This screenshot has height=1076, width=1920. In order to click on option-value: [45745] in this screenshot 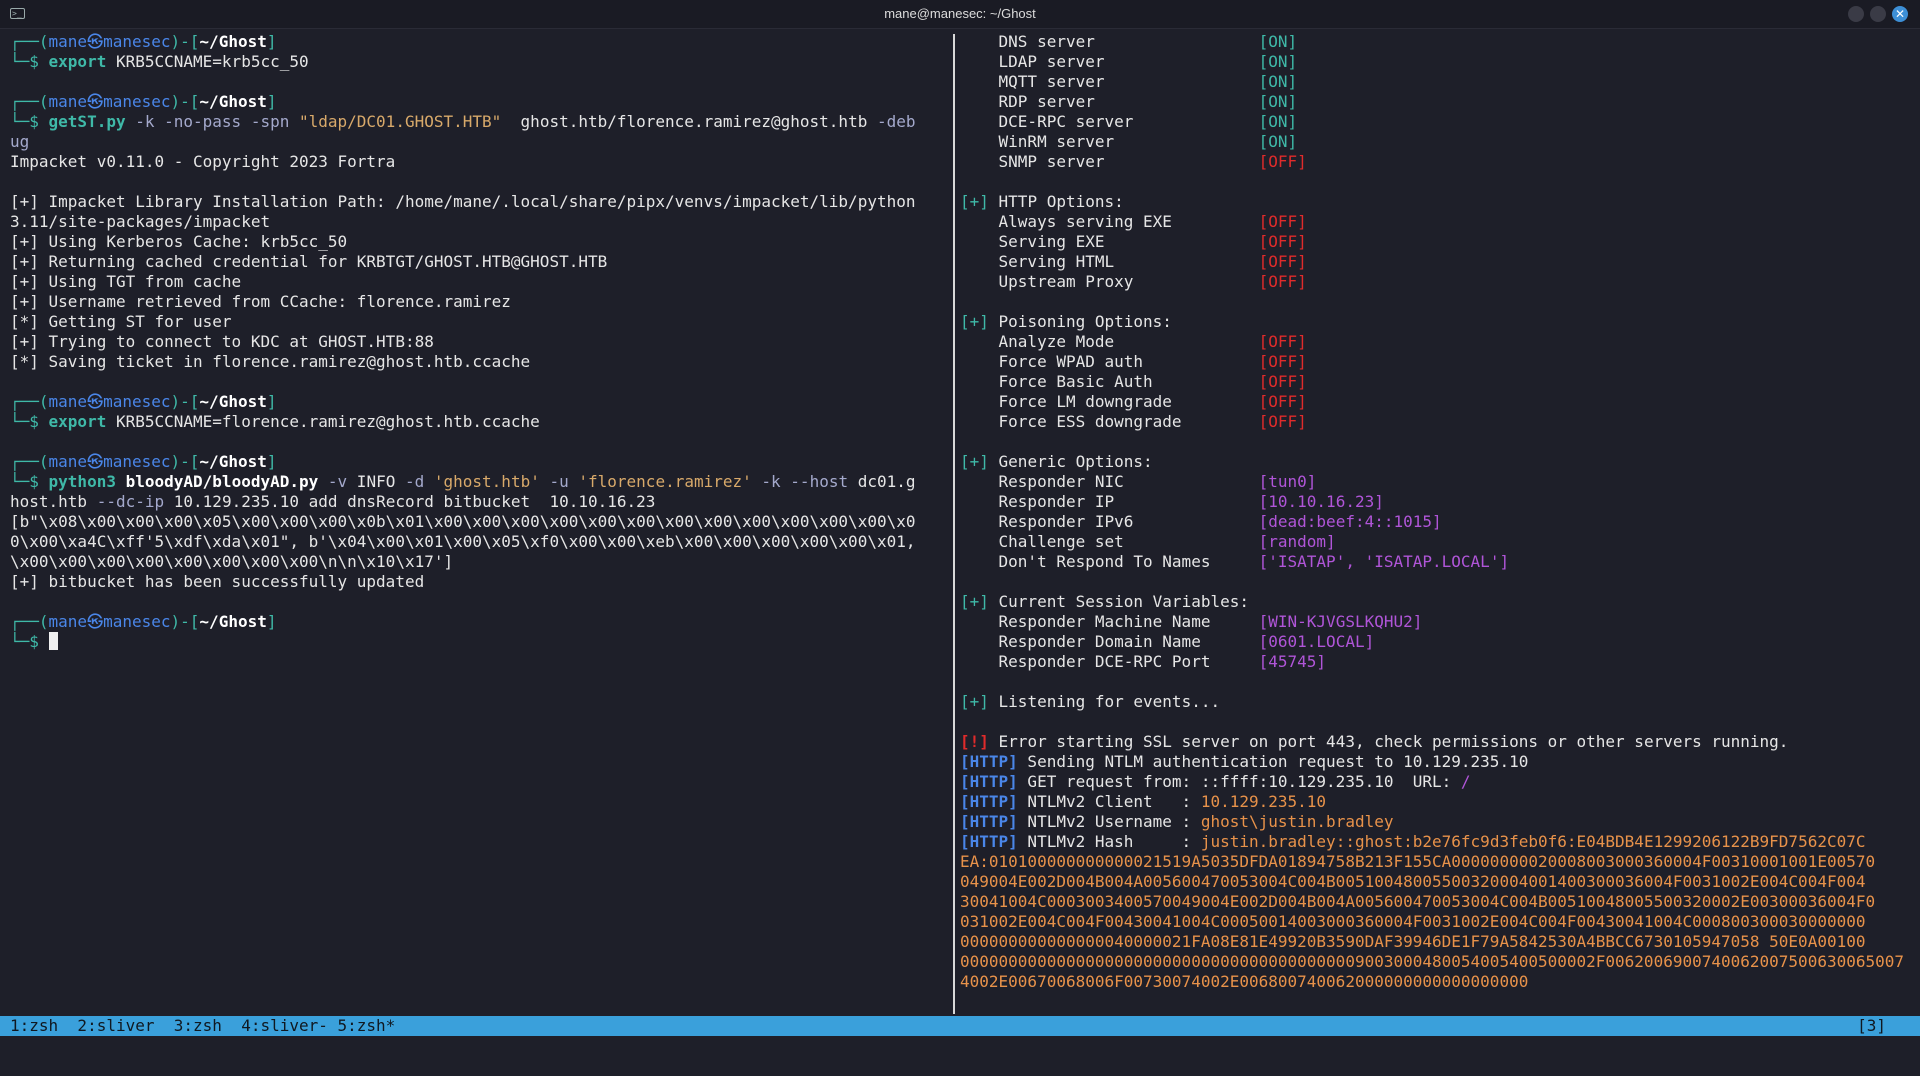, I will do `click(1292, 661)`.